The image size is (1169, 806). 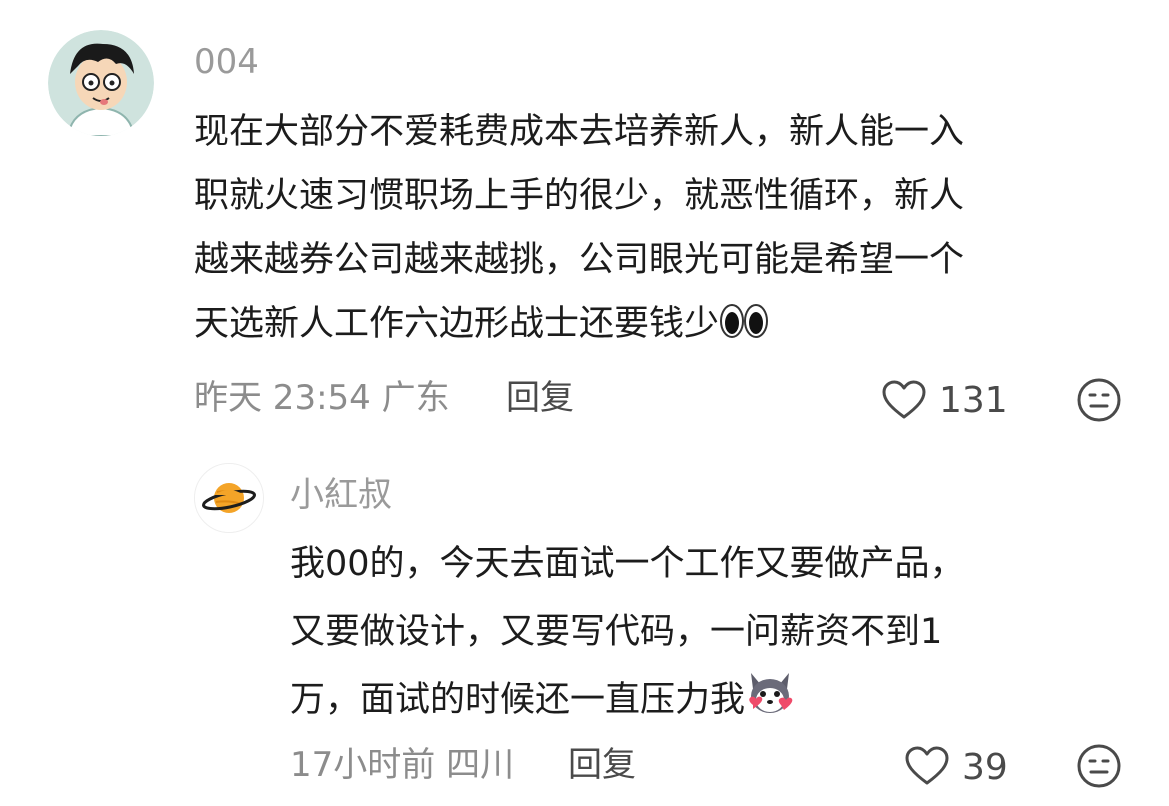 What do you see at coordinates (341, 495) in the screenshot?
I see `reply-username: 小紅叔` at bounding box center [341, 495].